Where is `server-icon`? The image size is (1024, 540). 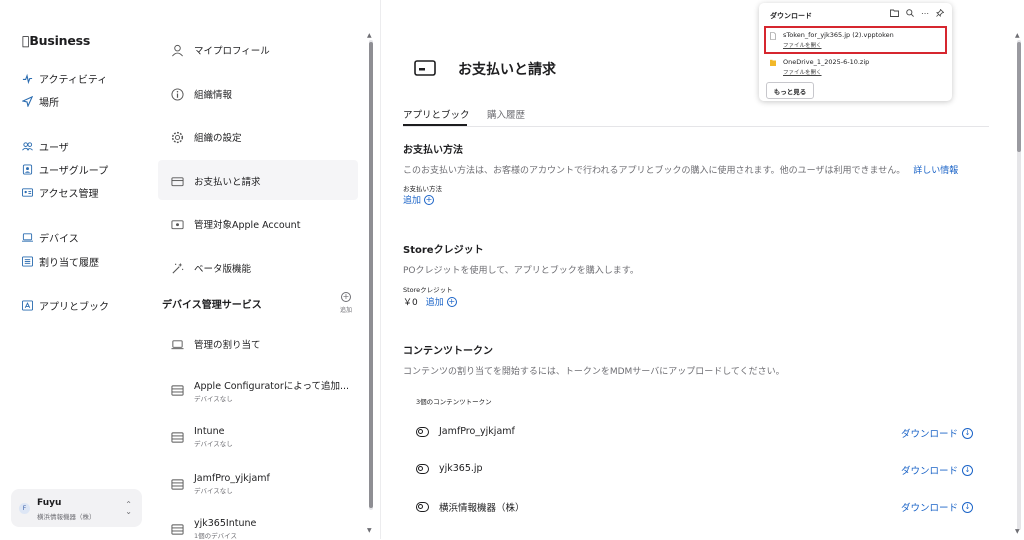 server-icon is located at coordinates (177, 390).